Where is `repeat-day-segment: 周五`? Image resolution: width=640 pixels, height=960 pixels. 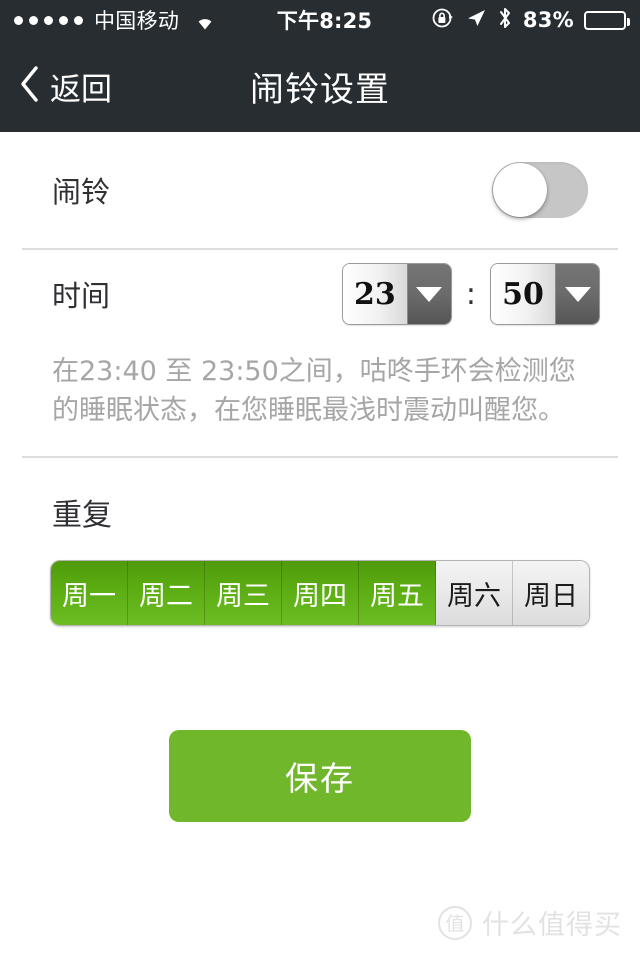 repeat-day-segment: 周五 is located at coordinates (397, 593).